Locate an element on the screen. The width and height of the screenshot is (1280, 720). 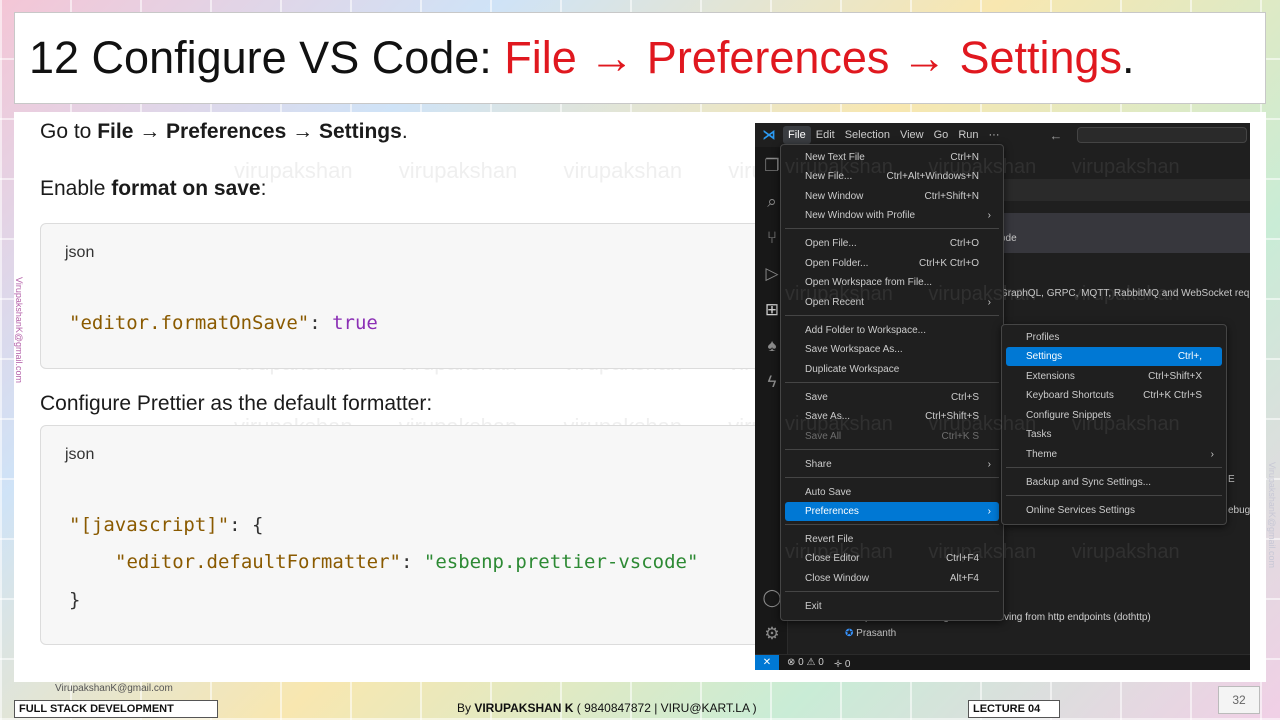
menu-item-share: Share › is located at coordinates (892, 464).